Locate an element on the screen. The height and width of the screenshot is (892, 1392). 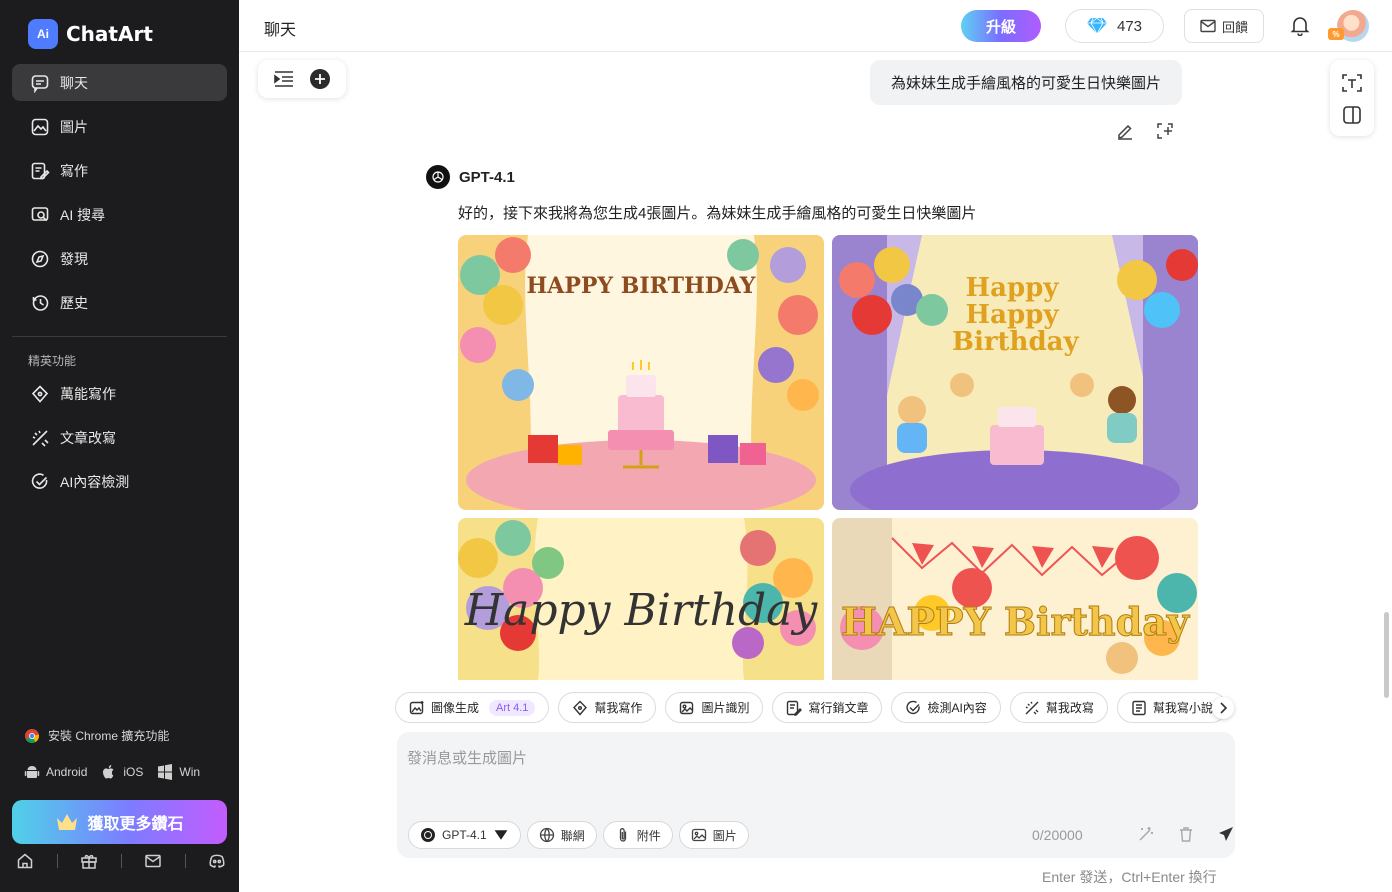
windows-icon is located at coordinates (165, 772).